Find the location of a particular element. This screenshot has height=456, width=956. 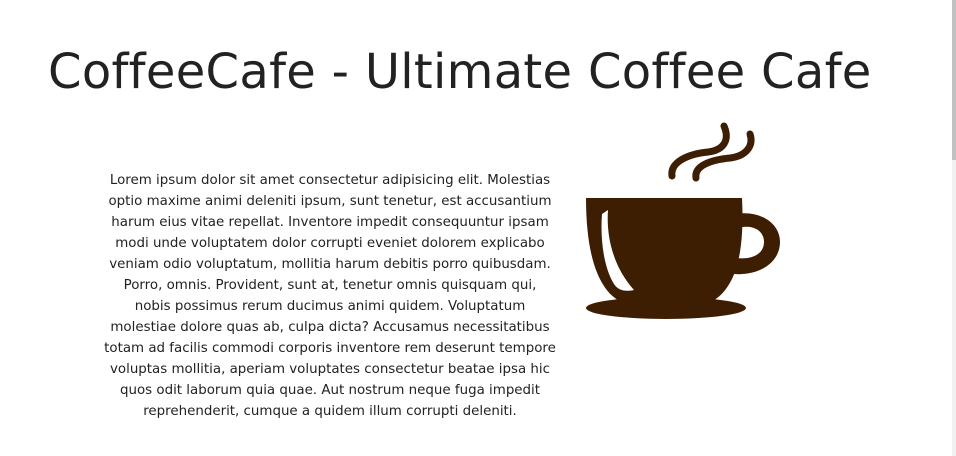

scrollbar is located at coordinates (954, 228).